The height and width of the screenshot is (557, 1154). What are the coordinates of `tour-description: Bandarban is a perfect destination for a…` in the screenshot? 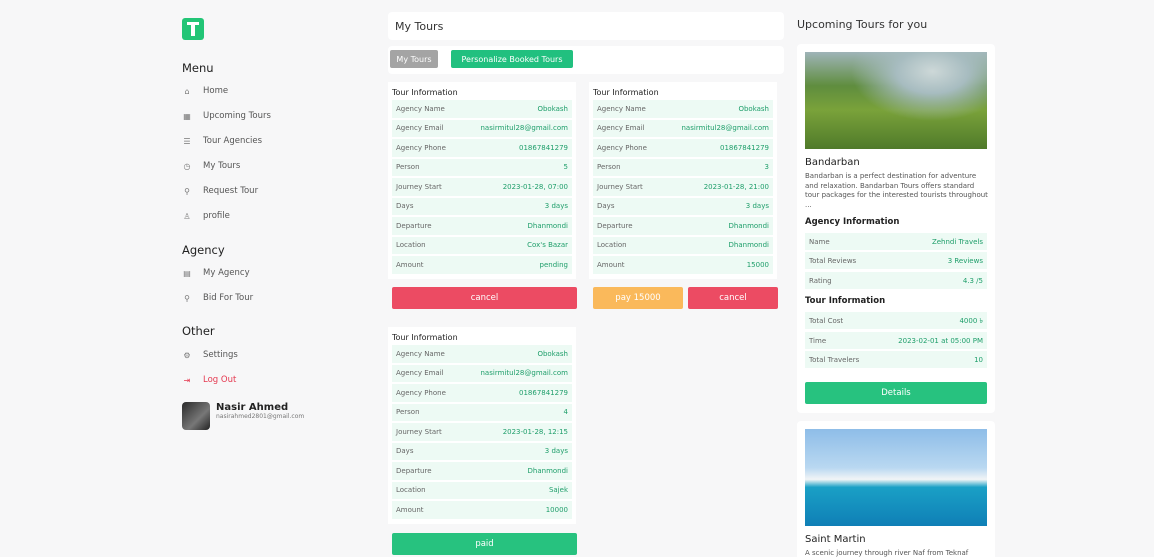 It's located at (896, 190).